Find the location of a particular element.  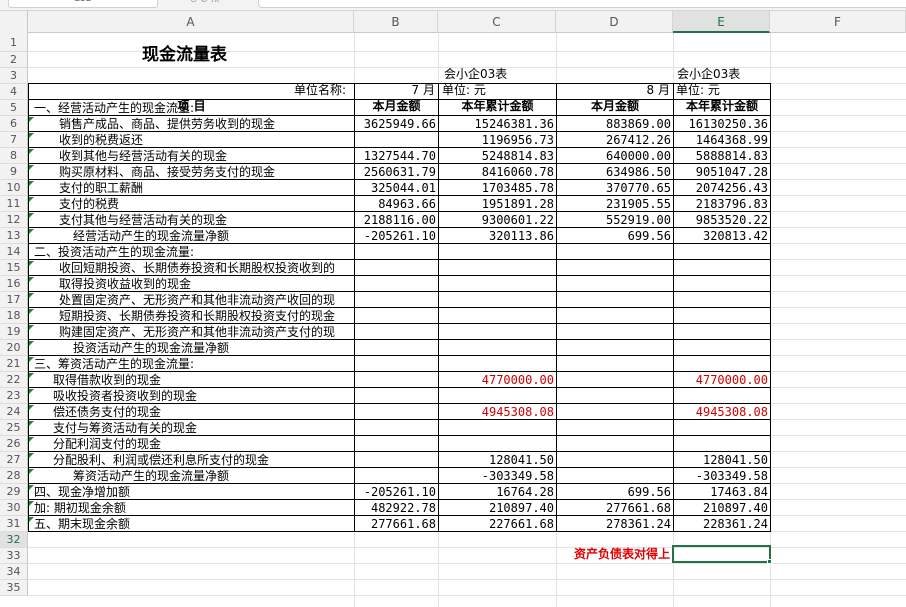

column-header-a: A is located at coordinates (191, 22).